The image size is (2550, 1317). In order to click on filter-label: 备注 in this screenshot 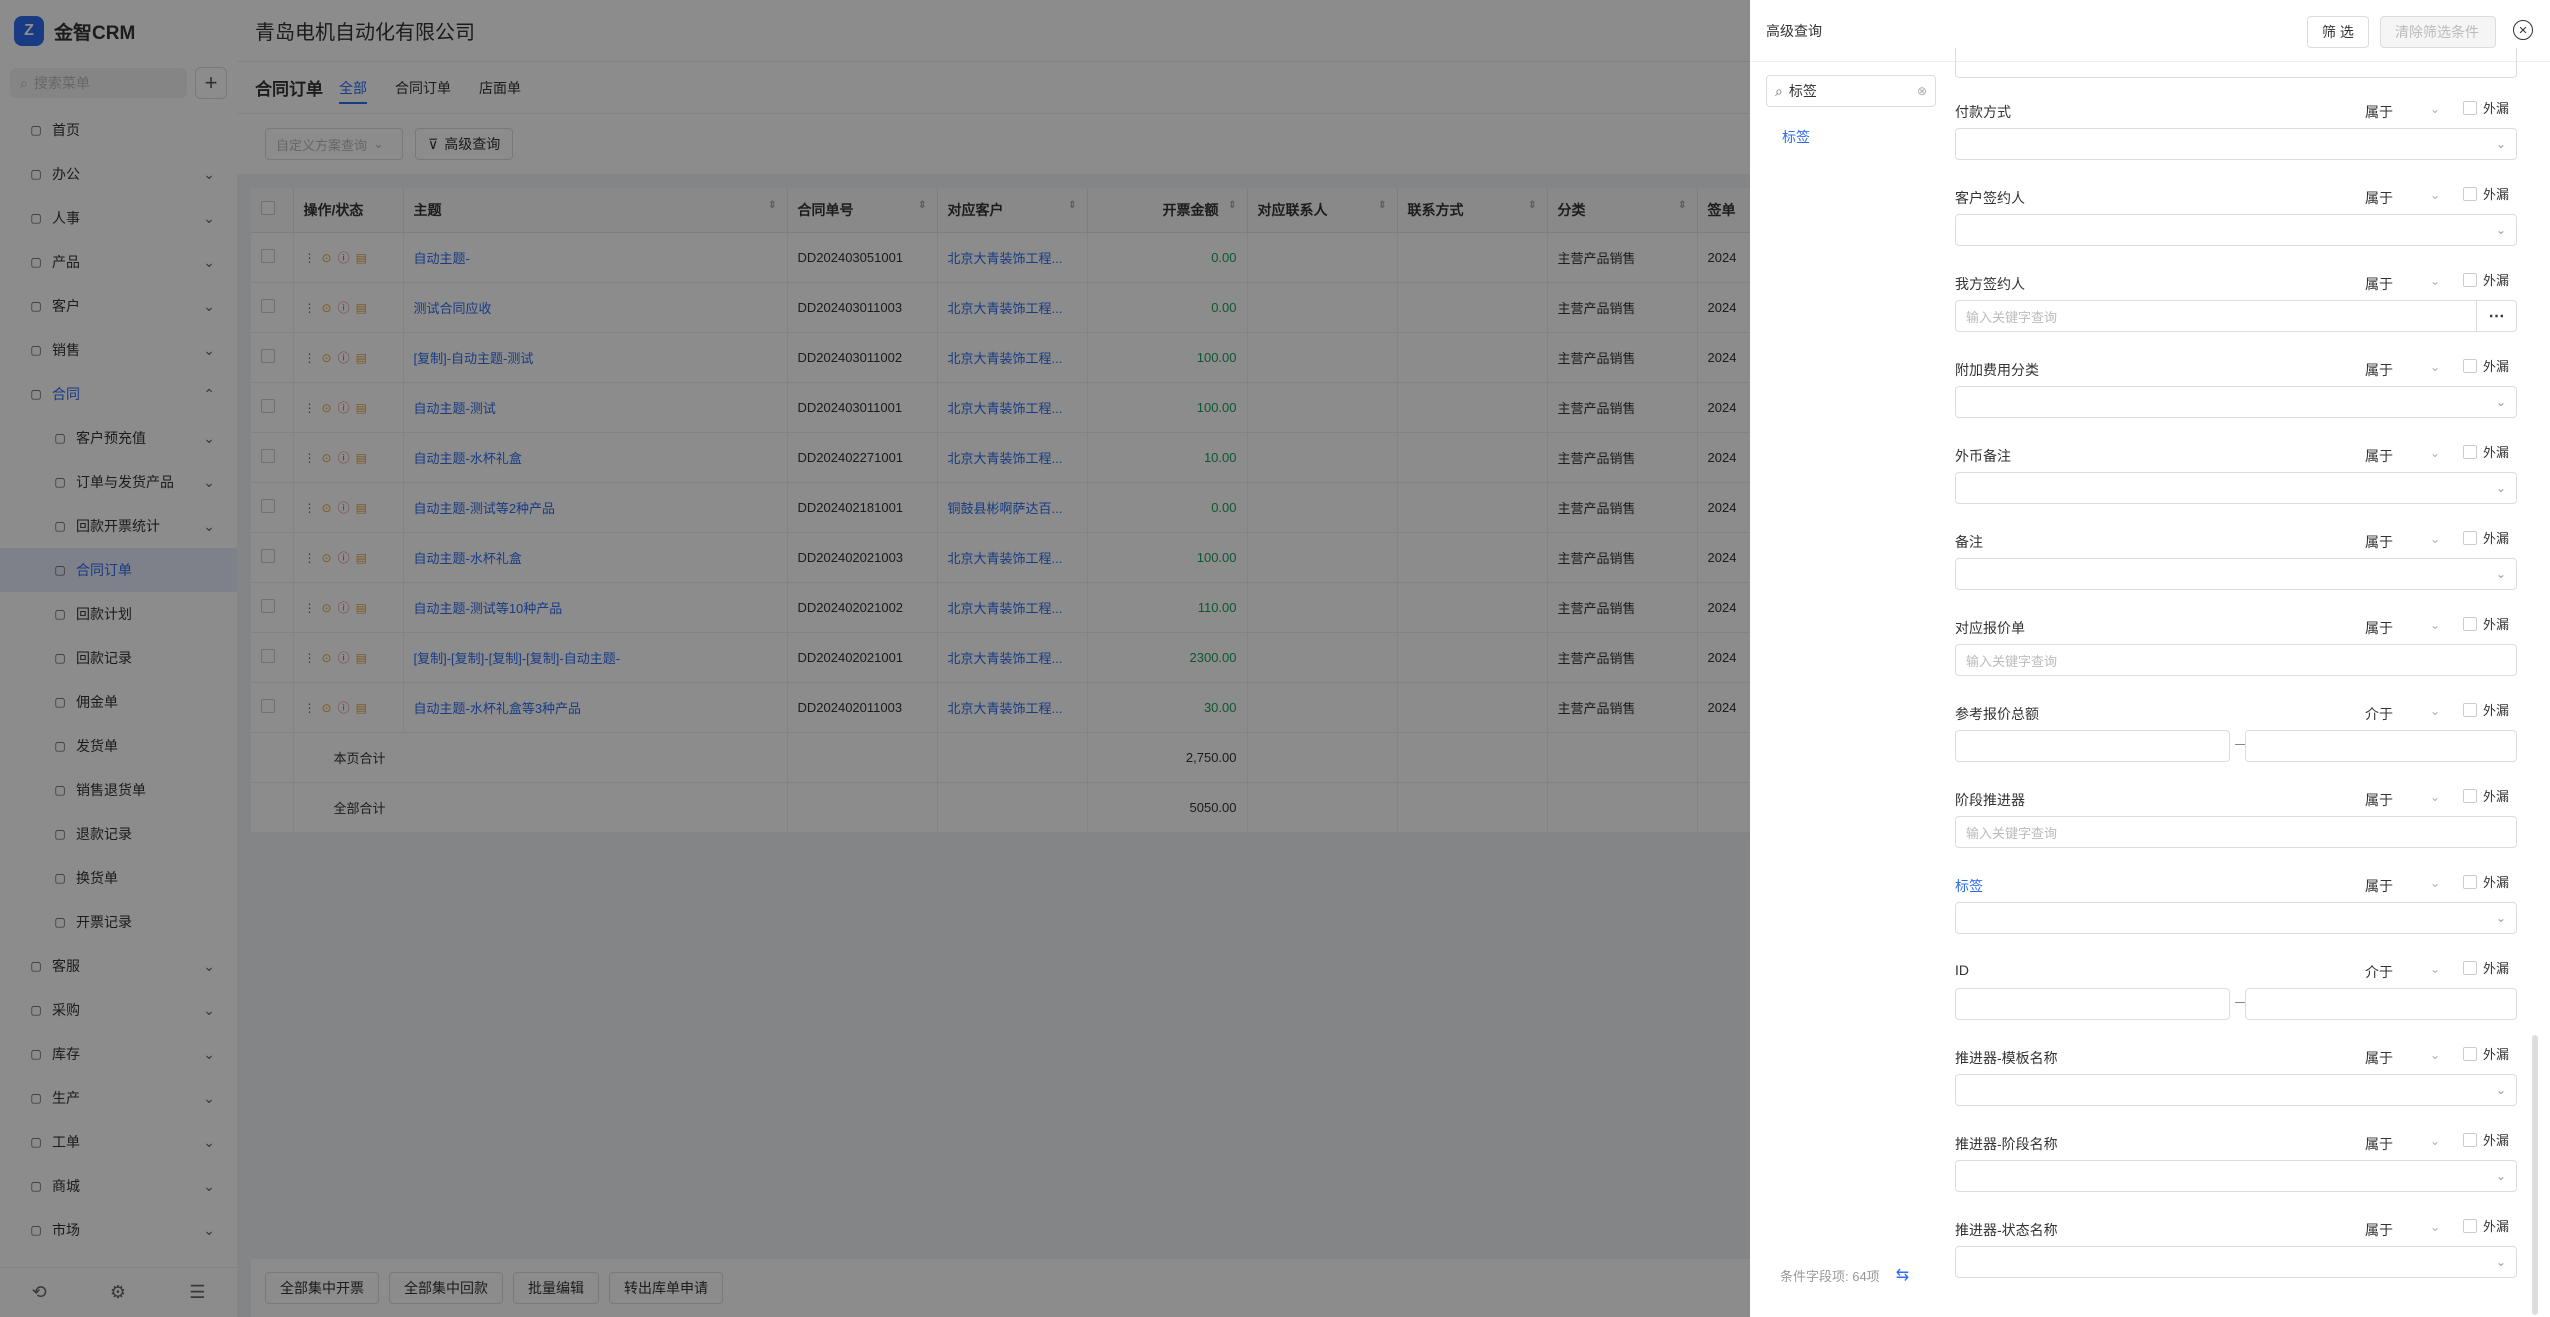, I will do `click(1969, 542)`.